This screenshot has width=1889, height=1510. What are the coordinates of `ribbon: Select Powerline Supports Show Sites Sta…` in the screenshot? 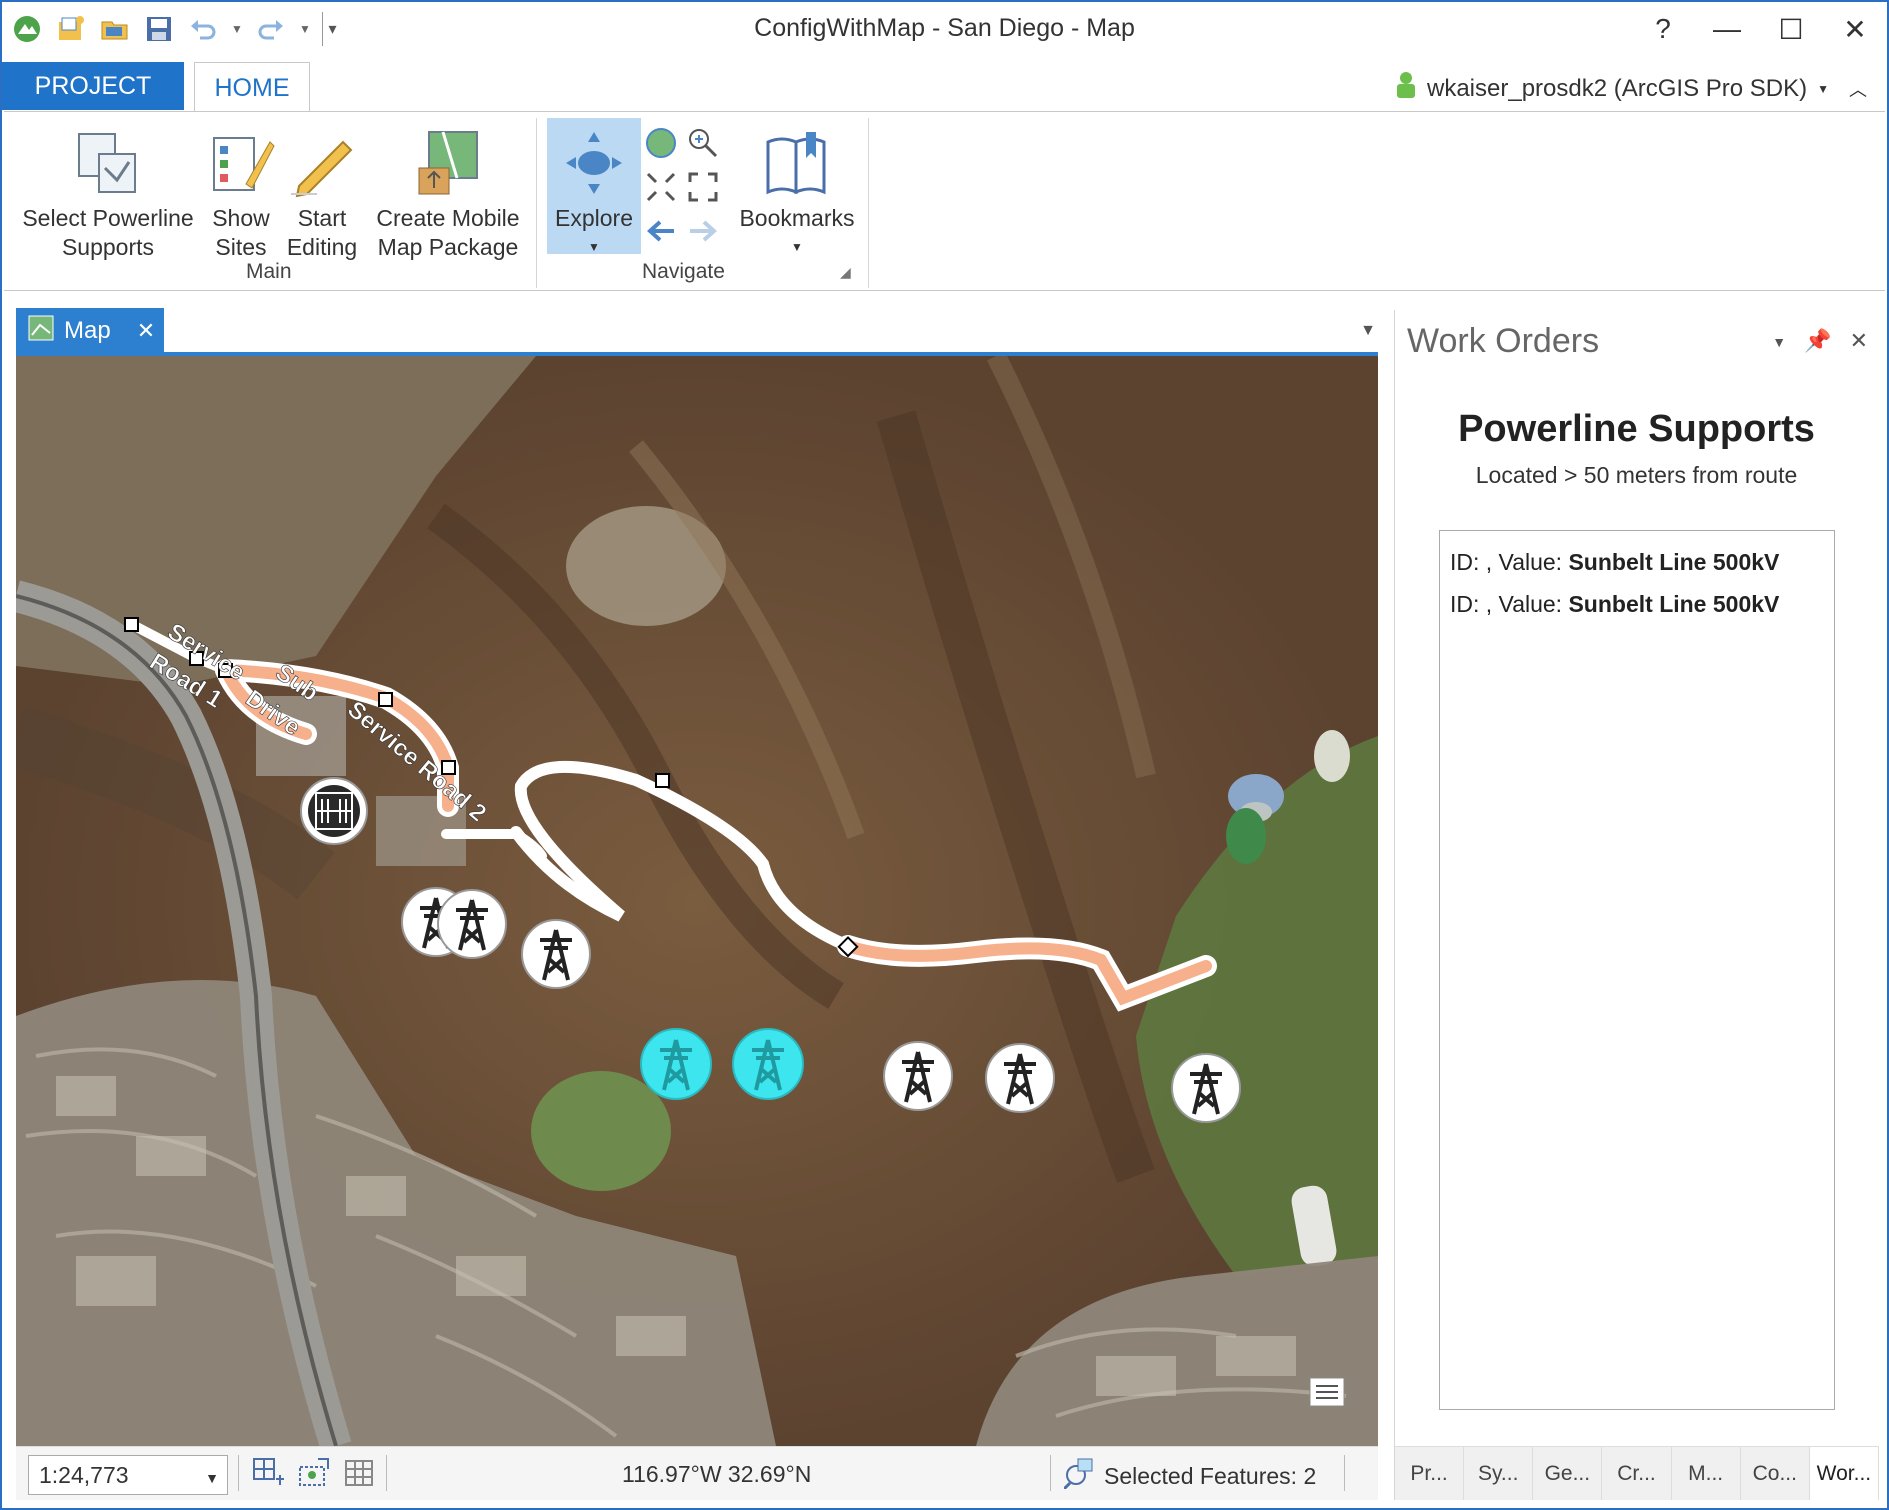 It's located at (944, 201).